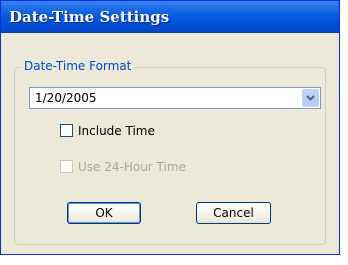 The image size is (348, 265). What do you see at coordinates (175, 98) in the screenshot?
I see `date-format-select: 1/20/2005` at bounding box center [175, 98].